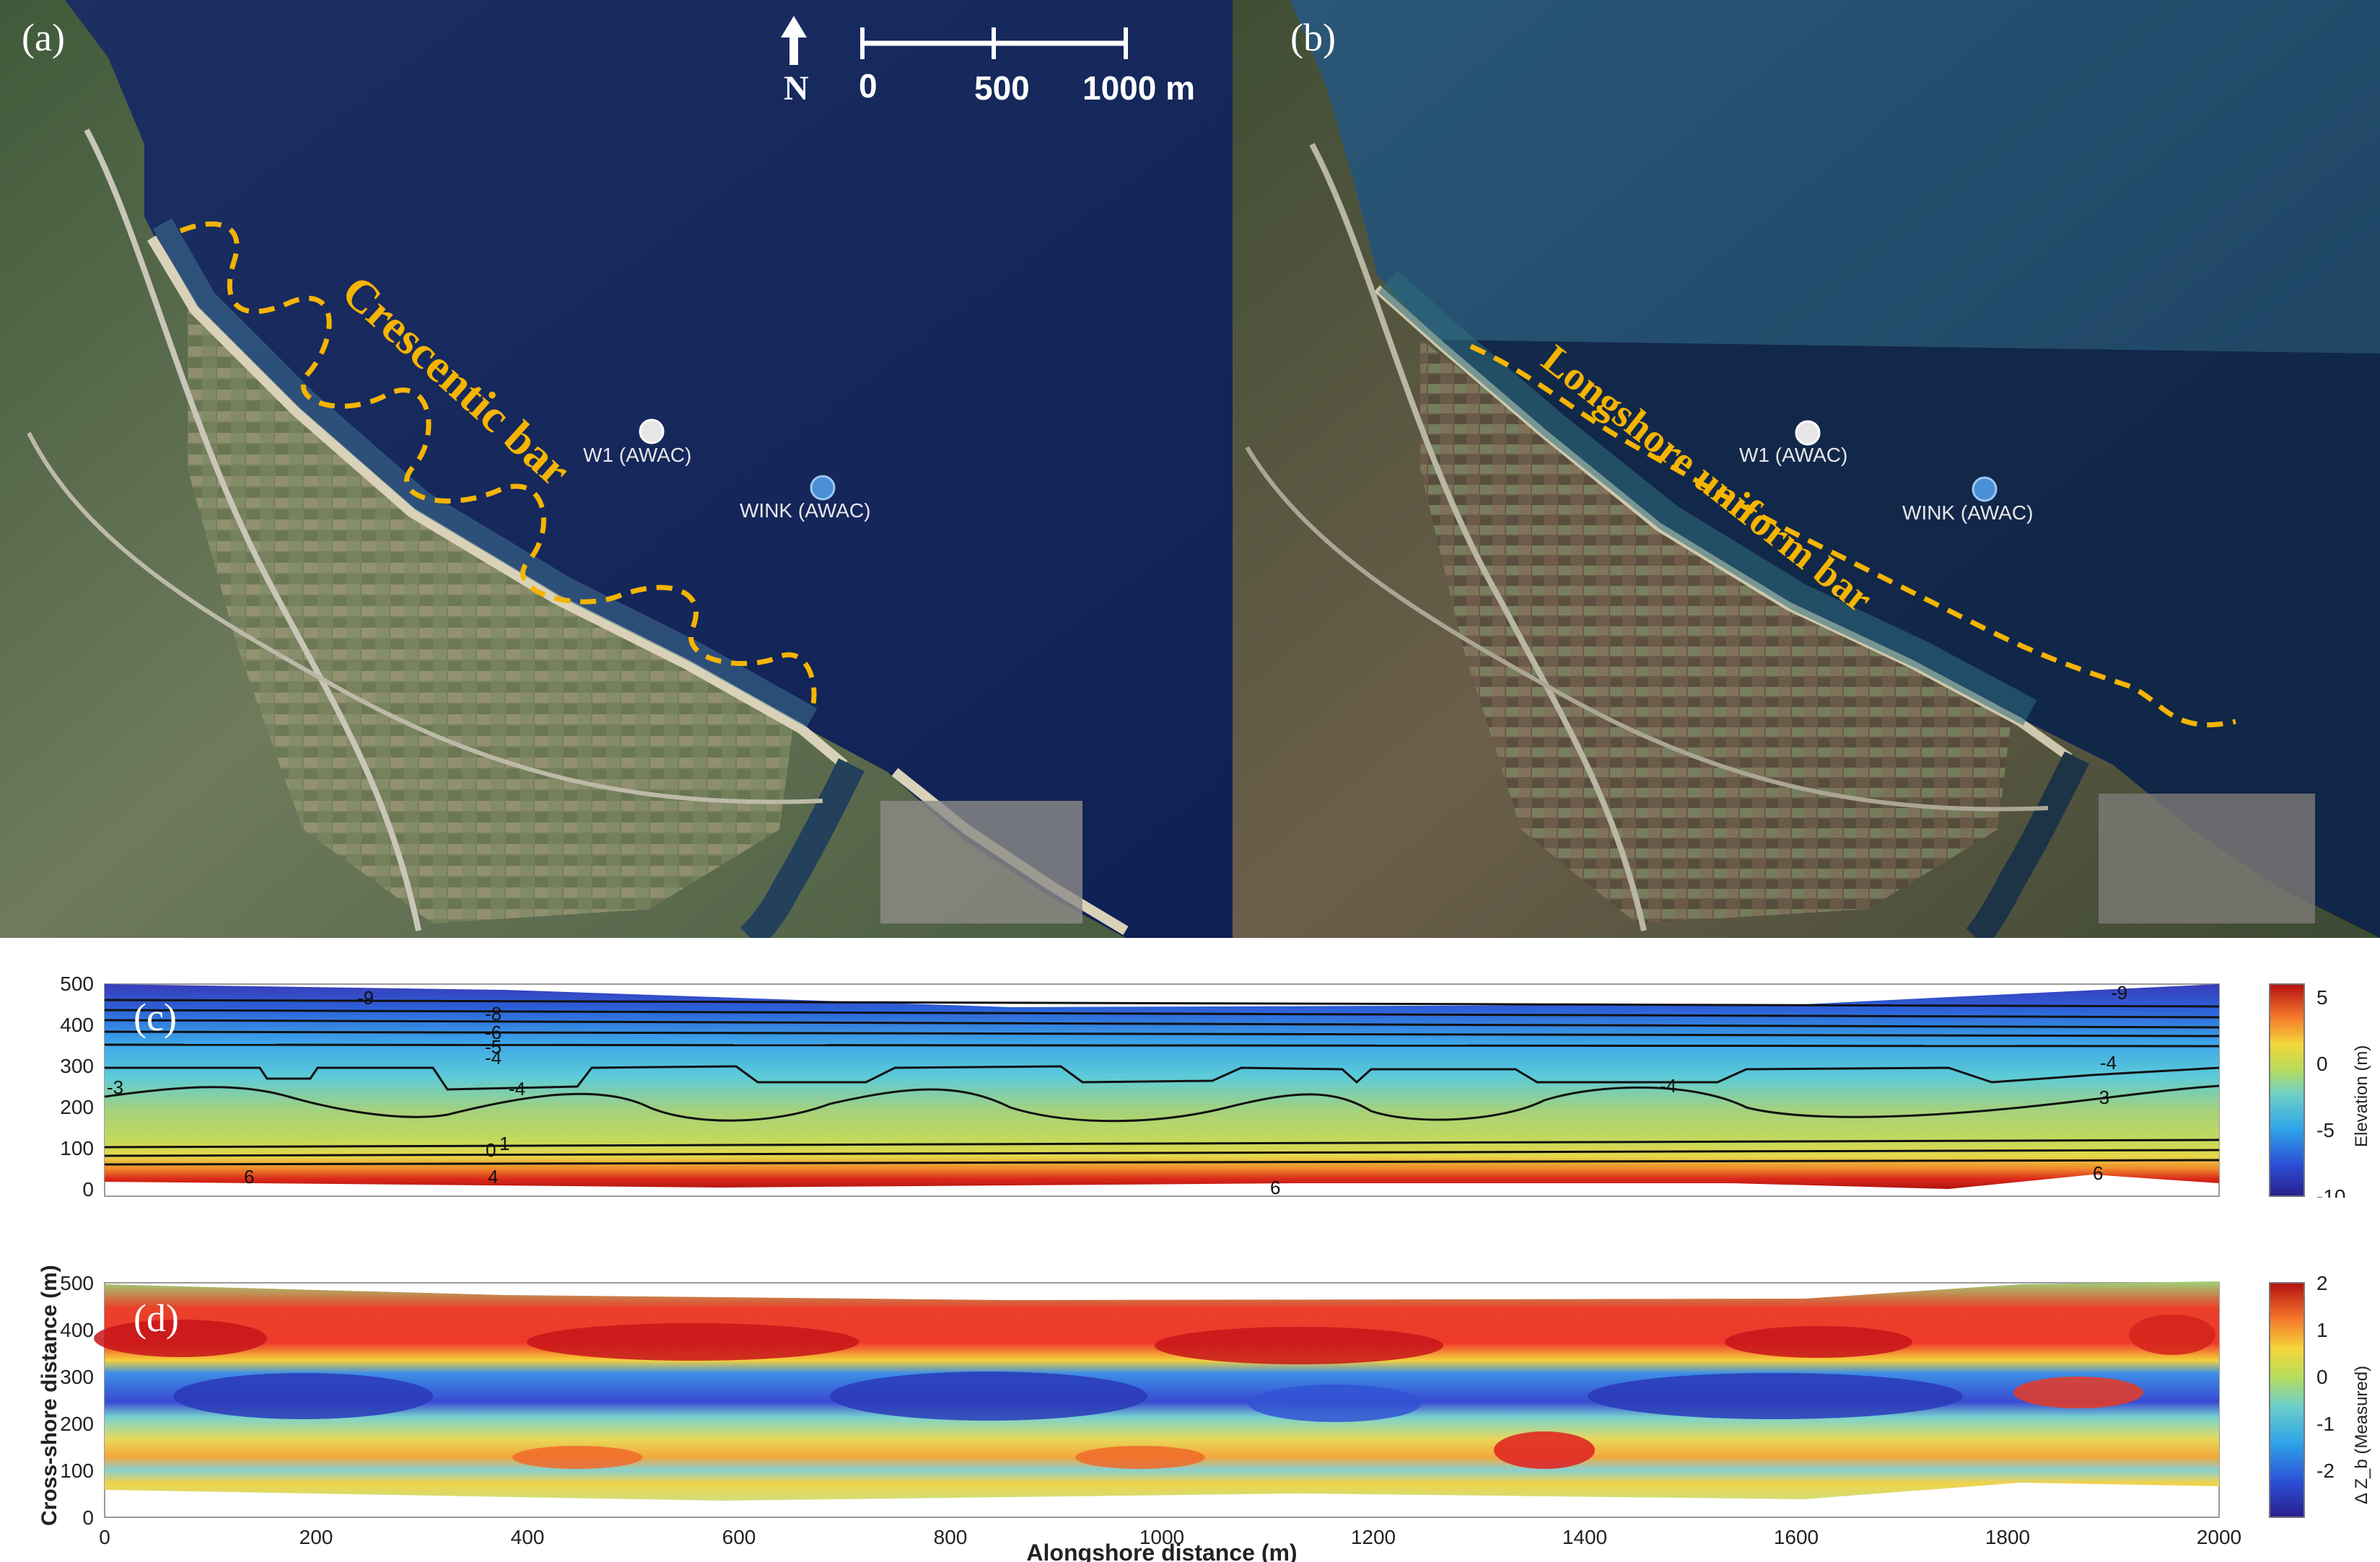 The height and width of the screenshot is (1562, 2380). I want to click on x-tick-label: 2000, so click(2219, 1537).